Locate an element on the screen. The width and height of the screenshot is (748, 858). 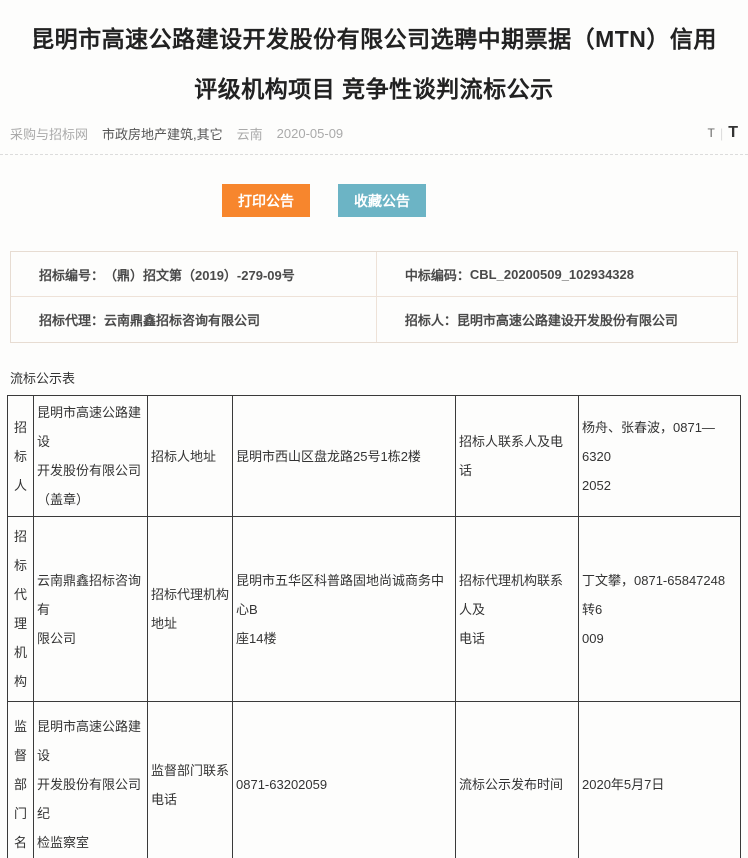
tenderer-address-label-cell: 招标人地址 is located at coordinates (190, 456).